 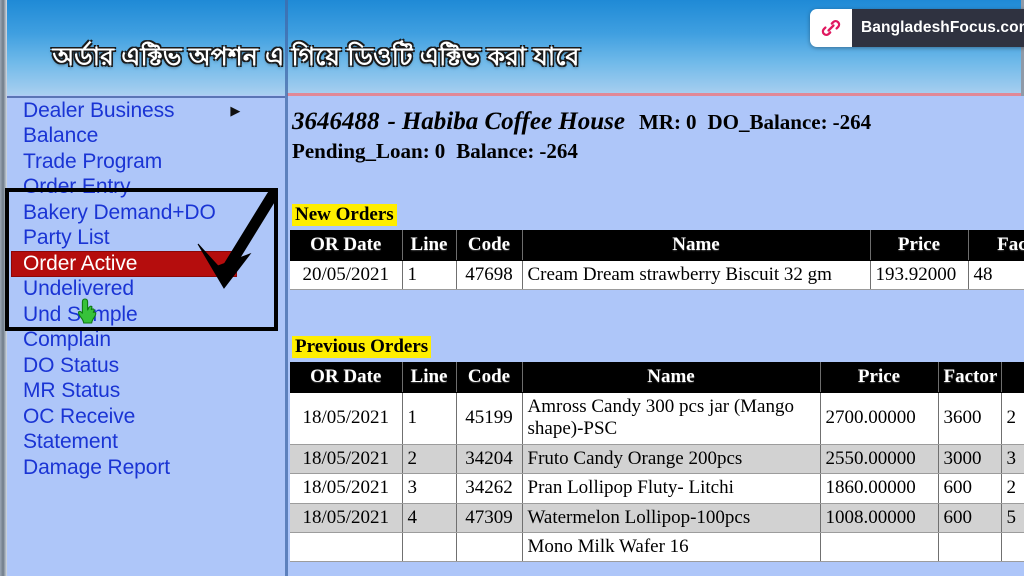 I want to click on cell-code, so click(x=489, y=547).